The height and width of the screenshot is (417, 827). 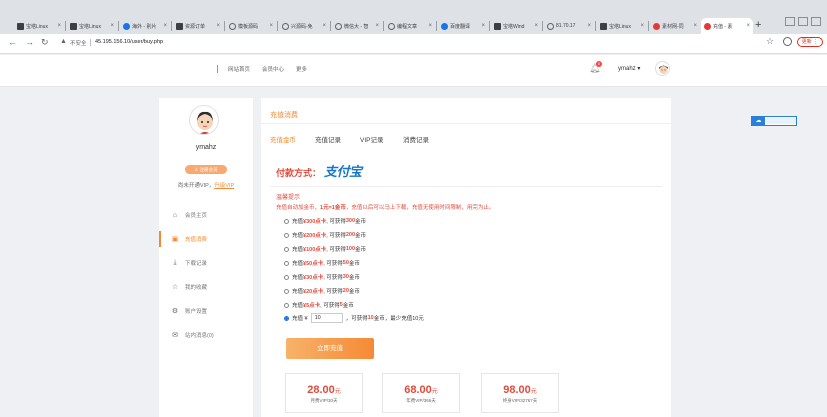 What do you see at coordinates (175, 311) in the screenshot?
I see `gear-icon: ⚙` at bounding box center [175, 311].